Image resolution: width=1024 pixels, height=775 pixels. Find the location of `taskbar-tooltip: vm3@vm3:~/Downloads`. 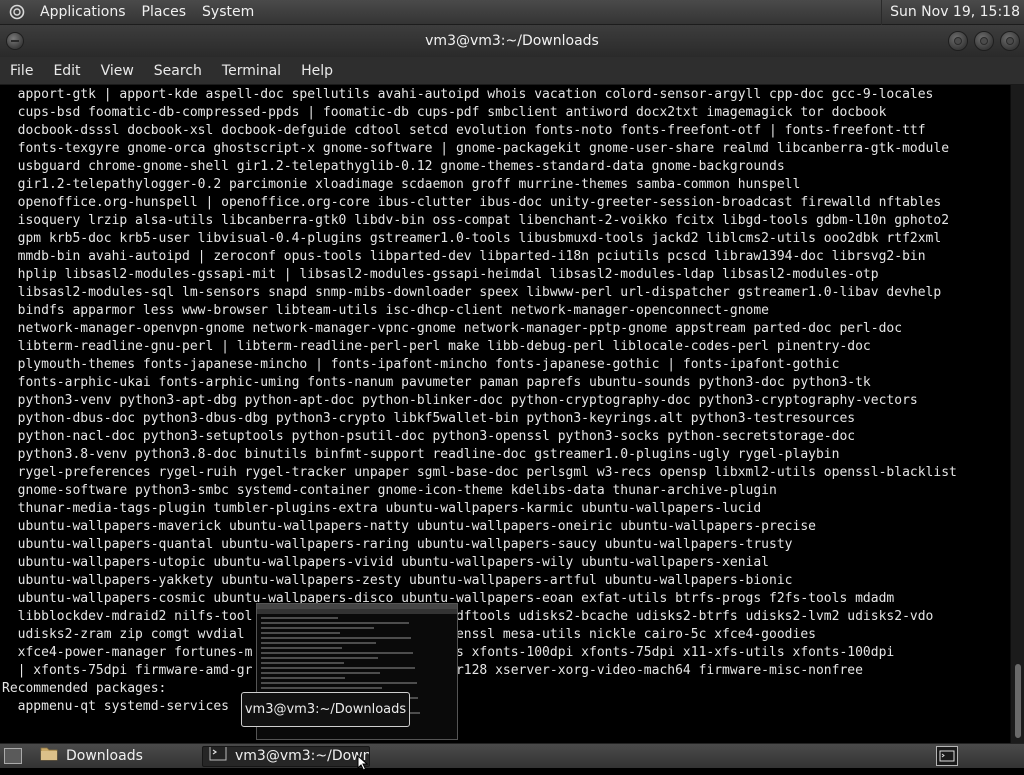

taskbar-tooltip: vm3@vm3:~/Downloads is located at coordinates (325, 709).